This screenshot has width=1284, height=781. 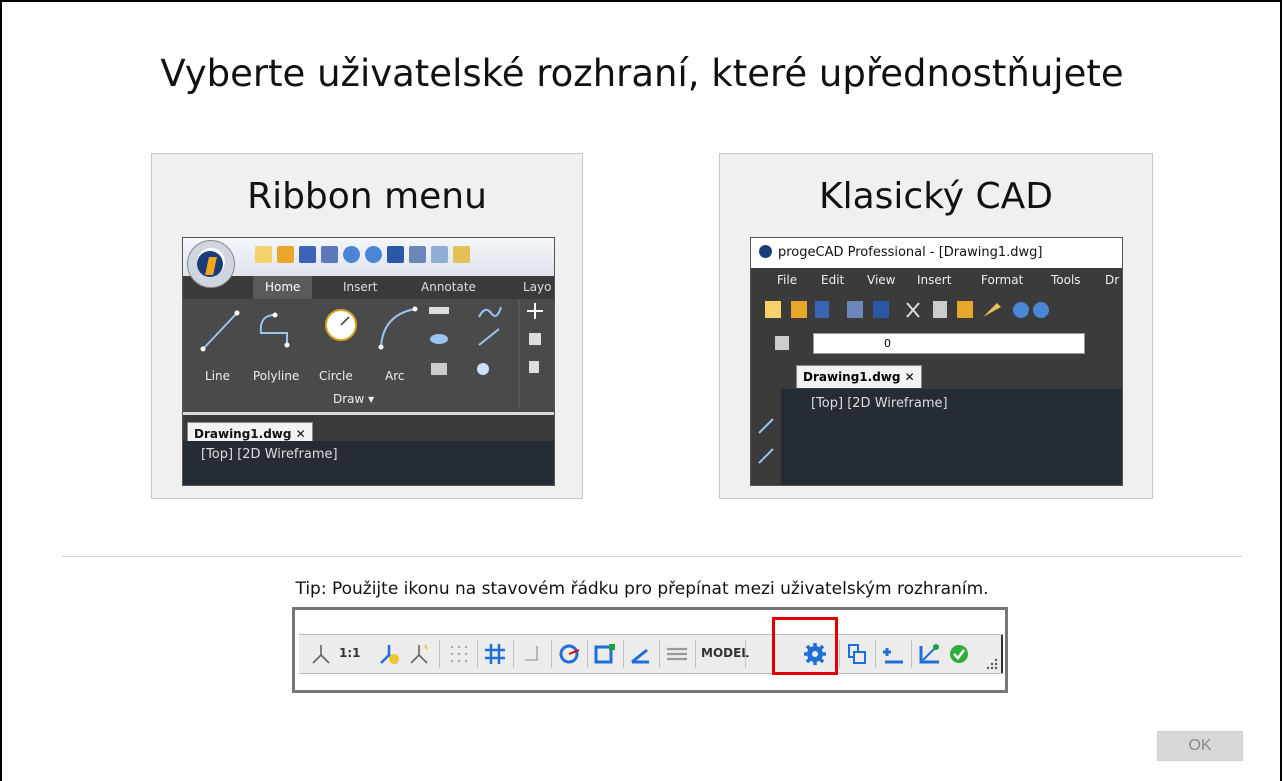 I want to click on circle-tool-label: Circle, so click(x=336, y=376).